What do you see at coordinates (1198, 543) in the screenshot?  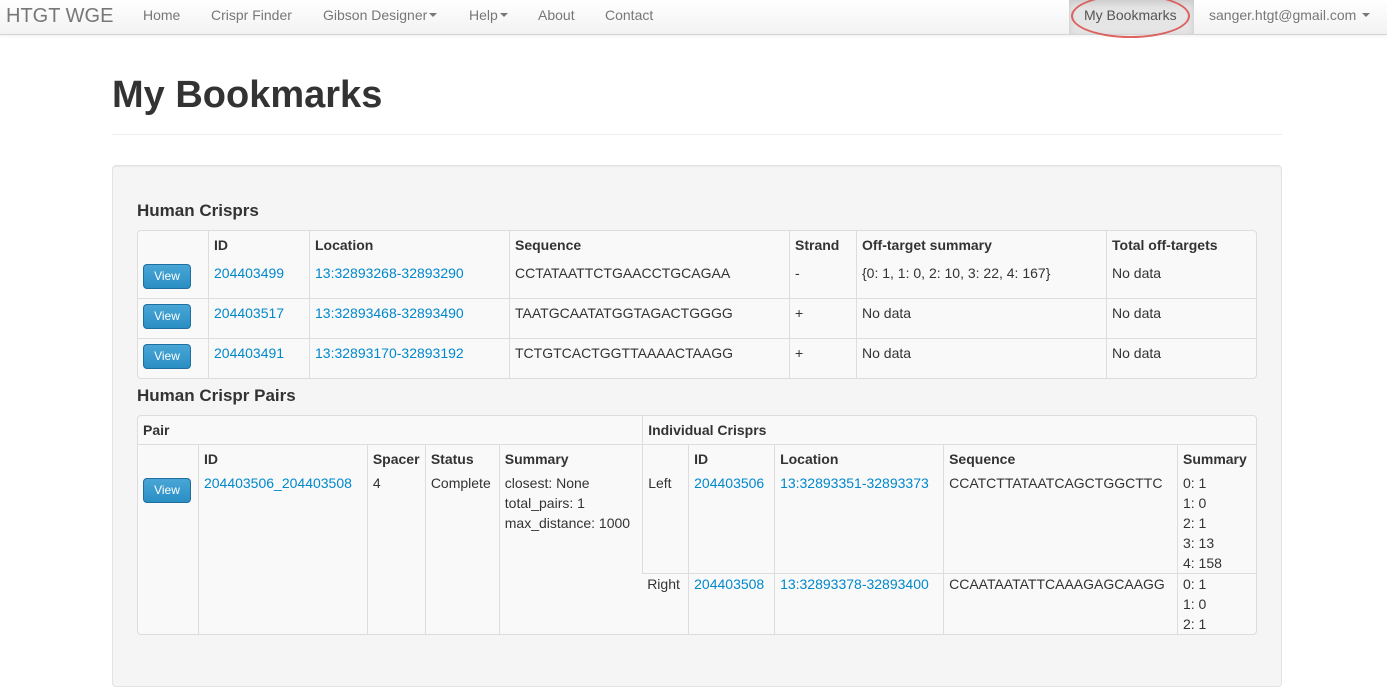 I see `summary-line: 3: 13` at bounding box center [1198, 543].